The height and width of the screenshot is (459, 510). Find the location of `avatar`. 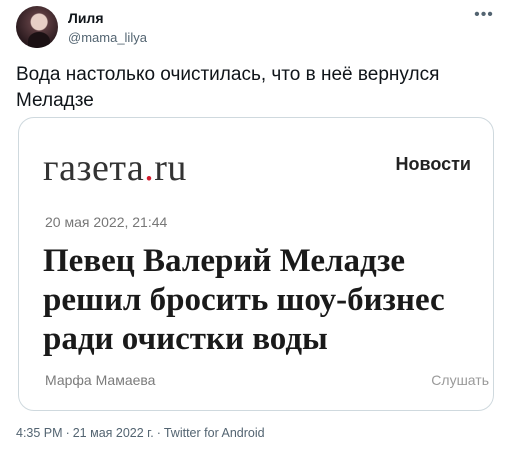

avatar is located at coordinates (37, 27).